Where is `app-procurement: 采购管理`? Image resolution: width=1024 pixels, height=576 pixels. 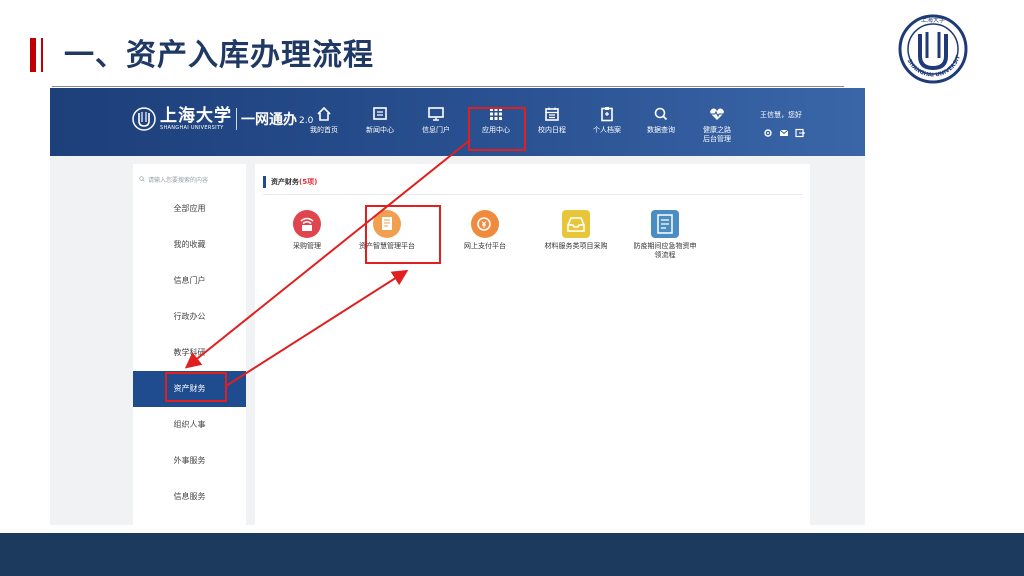
app-procurement: 采购管理 is located at coordinates (307, 230).